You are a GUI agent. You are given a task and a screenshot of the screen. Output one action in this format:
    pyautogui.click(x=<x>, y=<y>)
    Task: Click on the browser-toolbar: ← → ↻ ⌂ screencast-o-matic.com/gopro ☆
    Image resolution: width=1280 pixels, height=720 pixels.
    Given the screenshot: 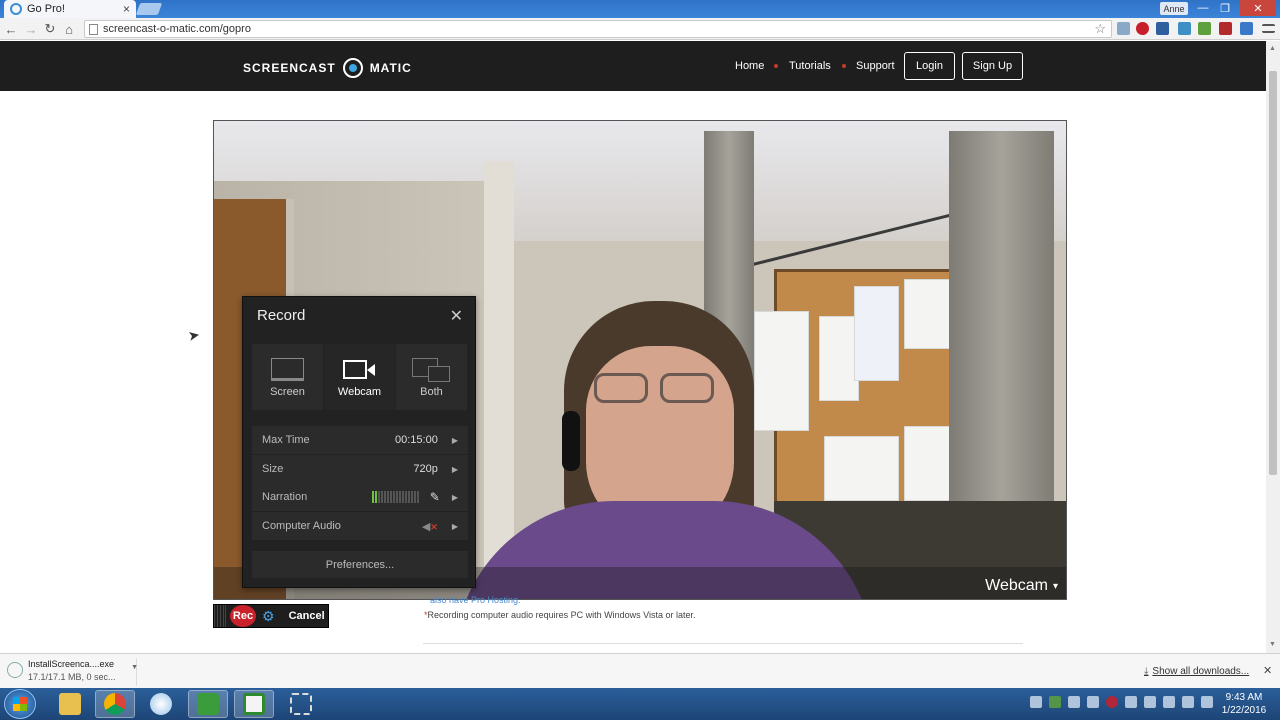 What is the action you would take?
    pyautogui.click(x=640, y=29)
    